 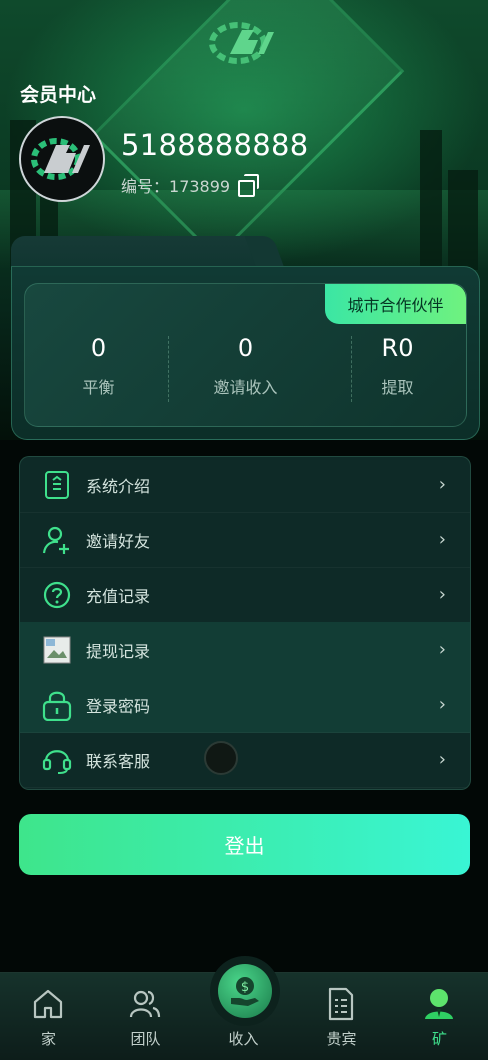 I want to click on question-icon, so click(x=57, y=595).